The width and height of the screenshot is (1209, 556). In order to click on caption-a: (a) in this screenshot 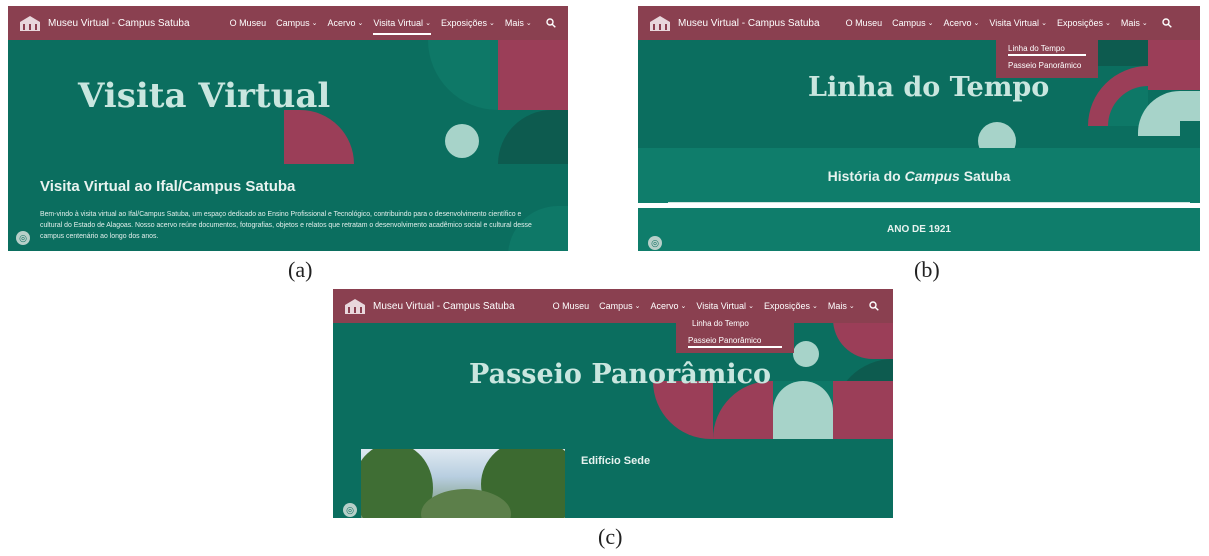, I will do `click(300, 269)`.